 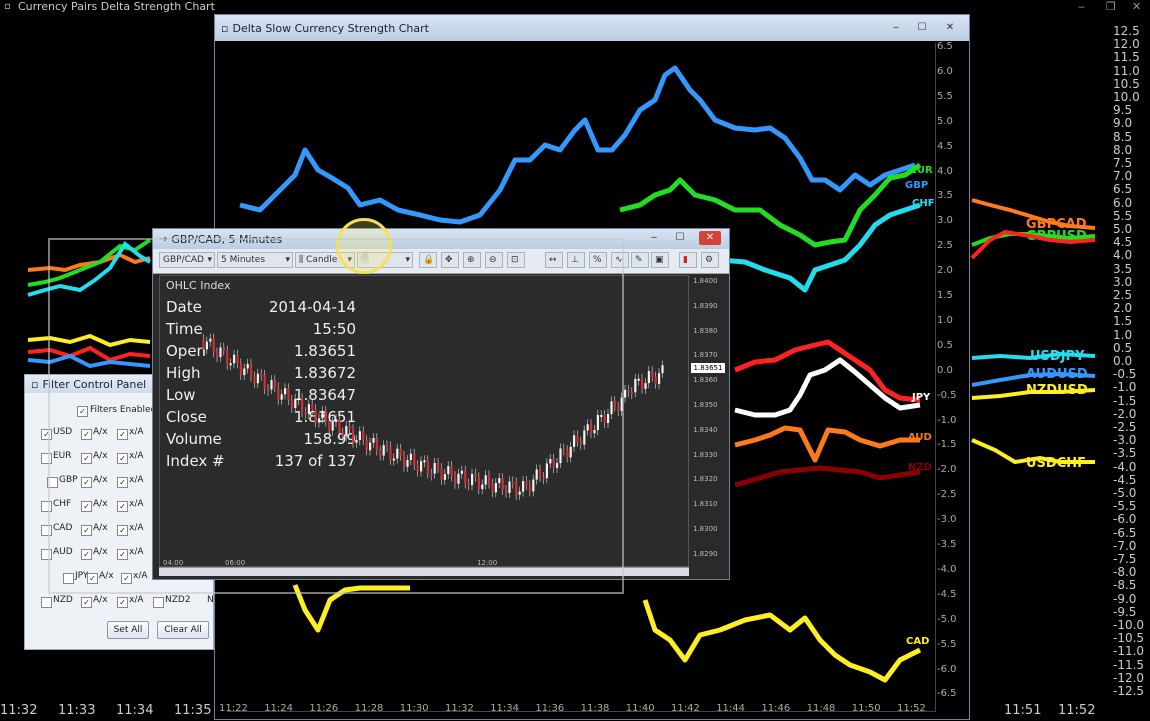 What do you see at coordinates (705, 429) in the screenshot?
I see `price-tick-label: 1.8340` at bounding box center [705, 429].